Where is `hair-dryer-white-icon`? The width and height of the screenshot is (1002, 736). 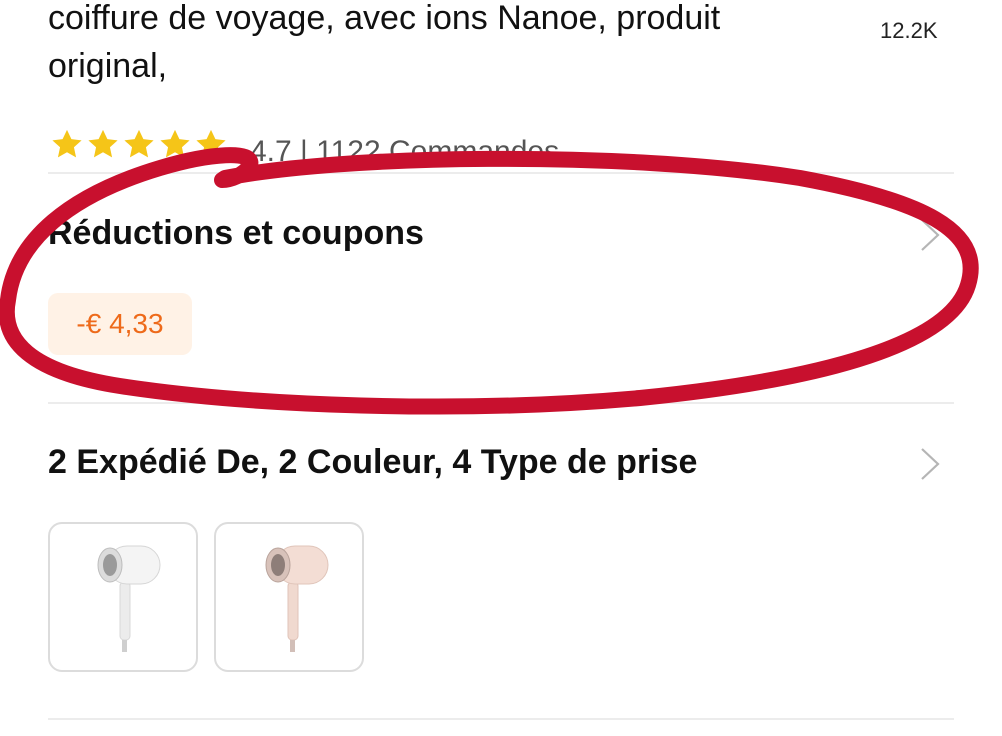
hair-dryer-white-icon is located at coordinates (129, 598).